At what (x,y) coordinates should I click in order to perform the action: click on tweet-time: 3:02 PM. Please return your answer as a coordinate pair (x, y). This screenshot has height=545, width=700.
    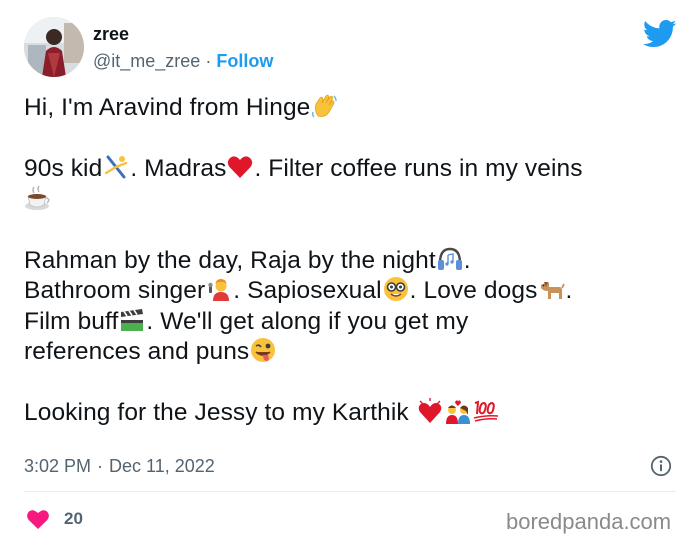
    Looking at the image, I should click on (58, 466).